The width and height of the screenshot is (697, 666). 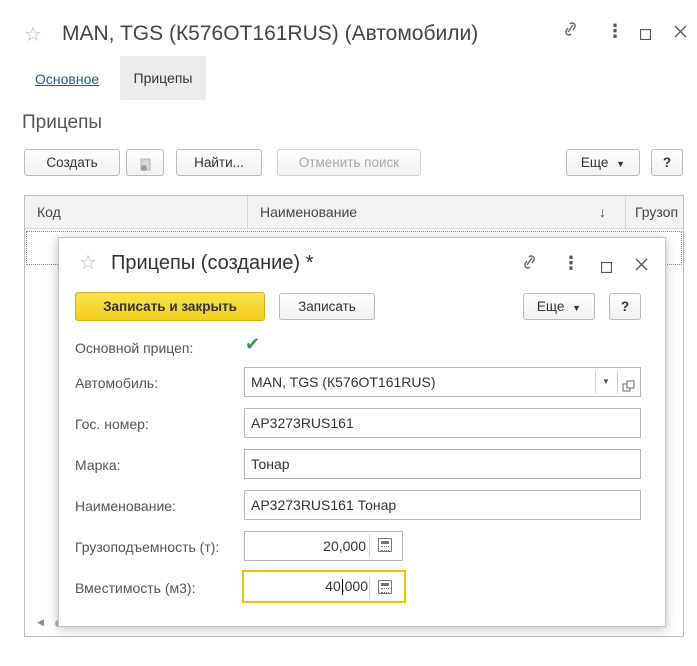 I want to click on help-button: ?, so click(x=667, y=162).